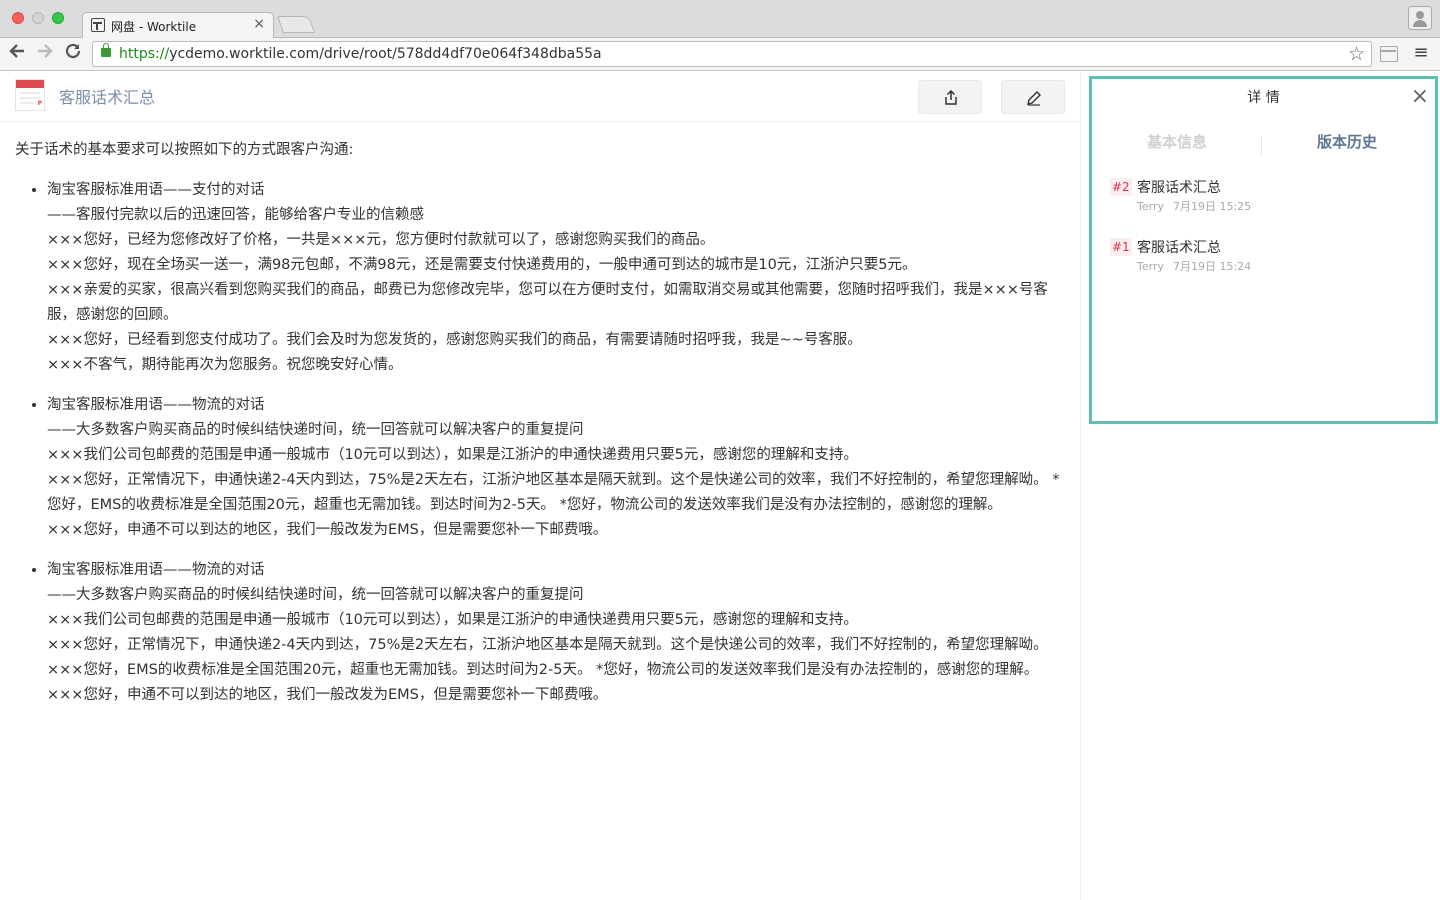 Image resolution: width=1440 pixels, height=900 pixels. What do you see at coordinates (296, 24) in the screenshot?
I see `new-tab-button` at bounding box center [296, 24].